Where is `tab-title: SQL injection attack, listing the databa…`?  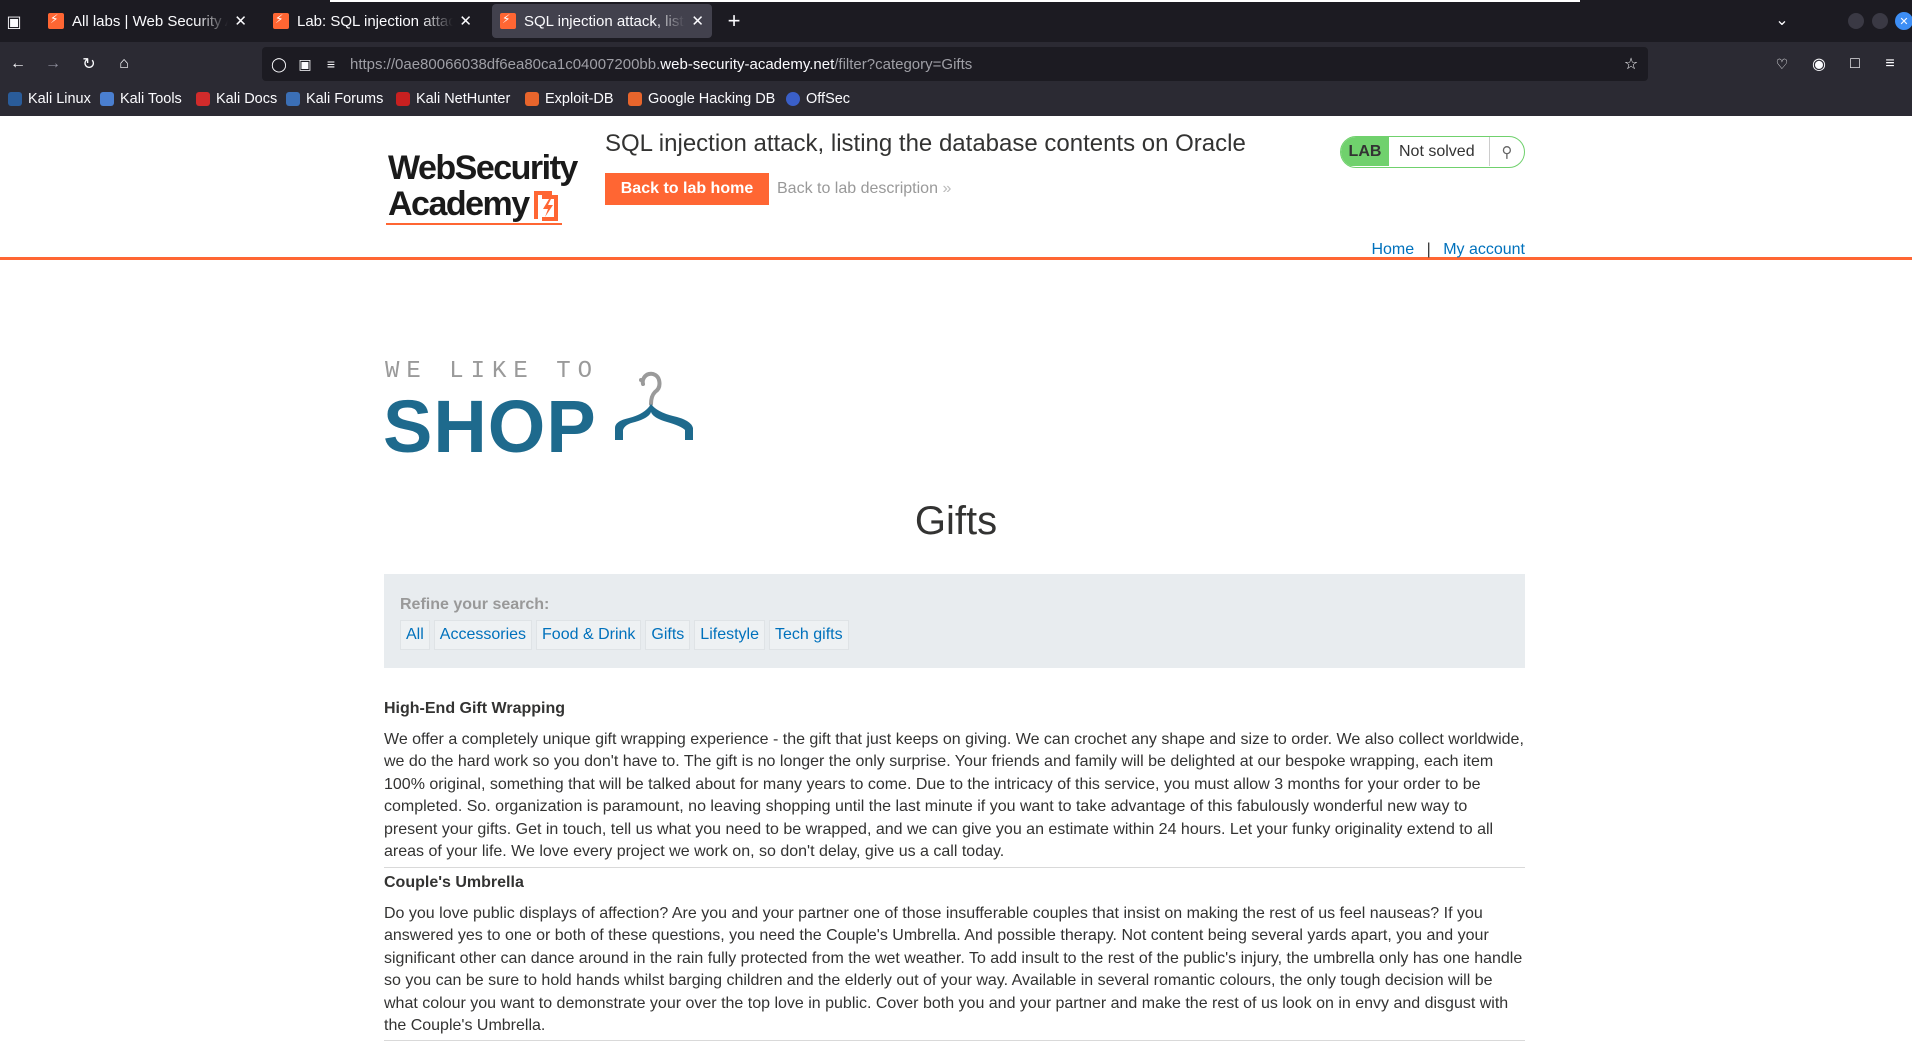 tab-title: SQL injection attack, listing the databa… is located at coordinates (605, 21).